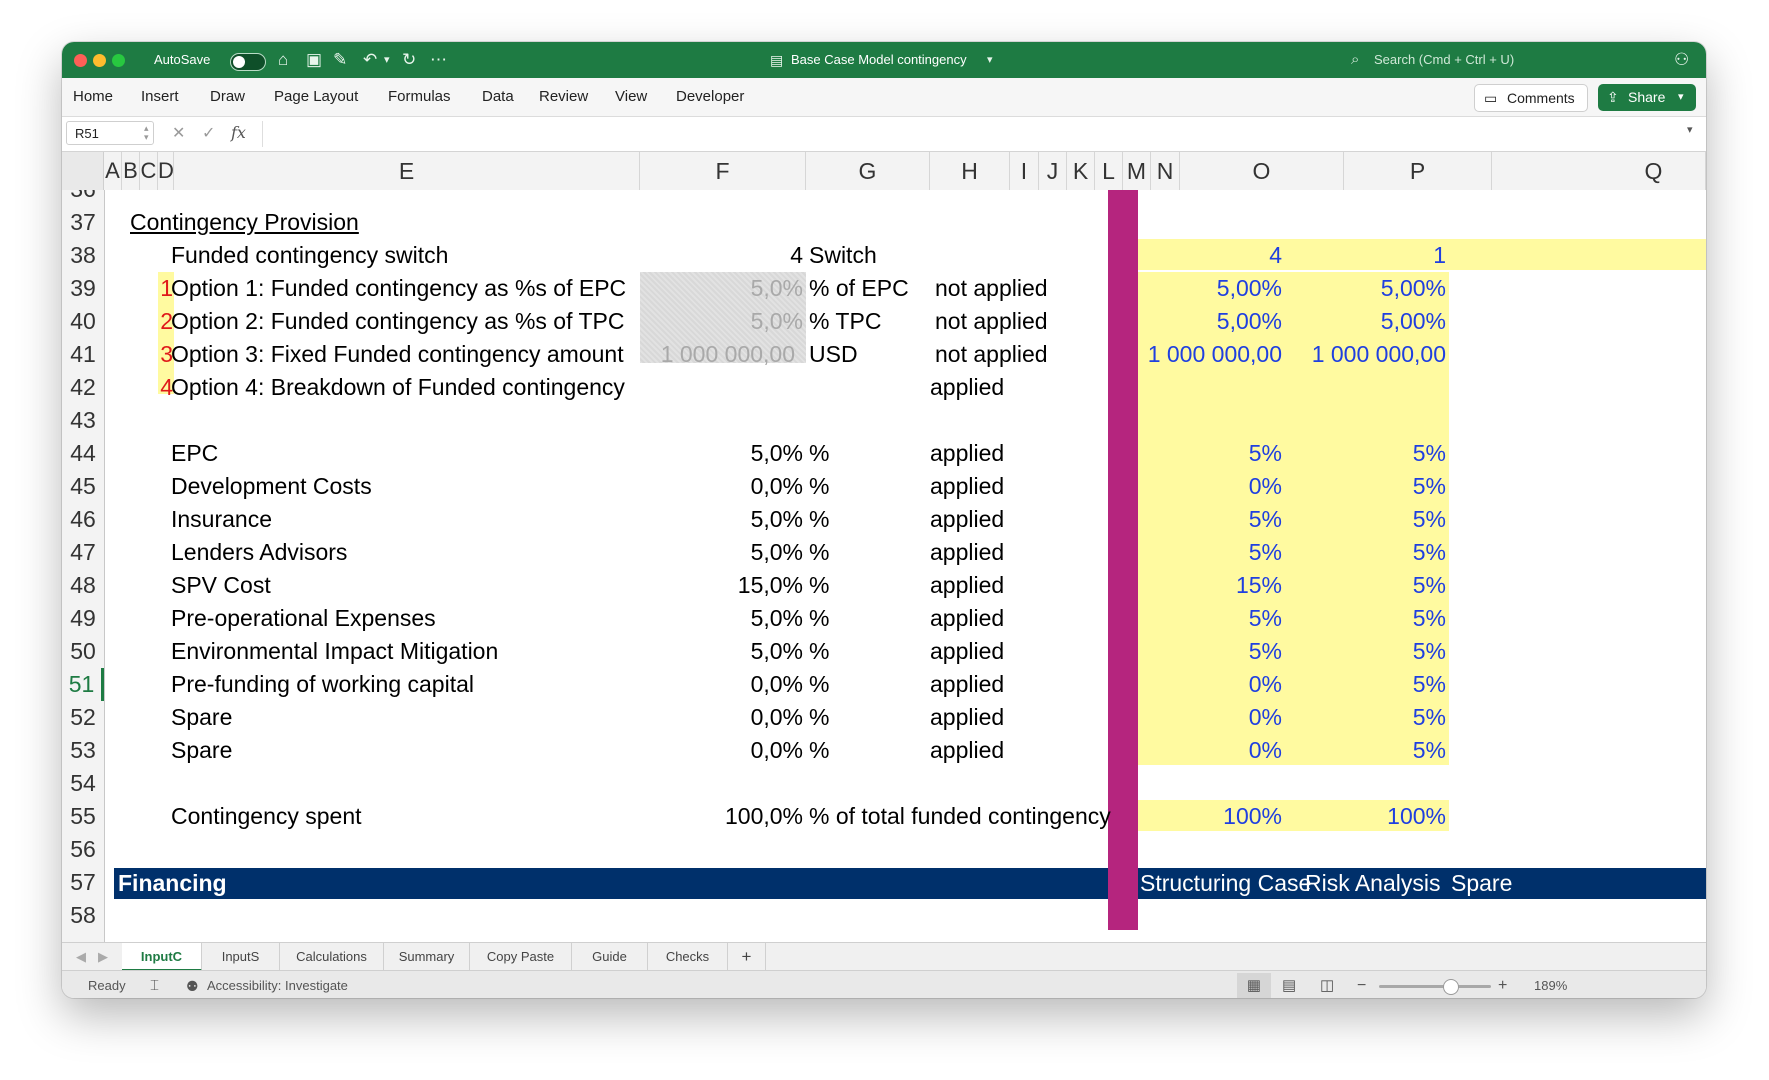 The height and width of the screenshot is (1080, 1769). What do you see at coordinates (1209, 321) in the screenshot?
I see `option-o: 5,00%` at bounding box center [1209, 321].